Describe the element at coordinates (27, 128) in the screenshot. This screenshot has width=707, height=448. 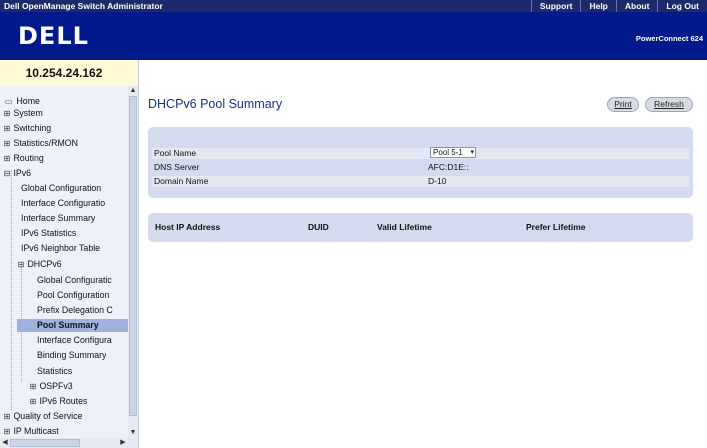
I see `tree-item-switching: ⊞ Switching` at that location.